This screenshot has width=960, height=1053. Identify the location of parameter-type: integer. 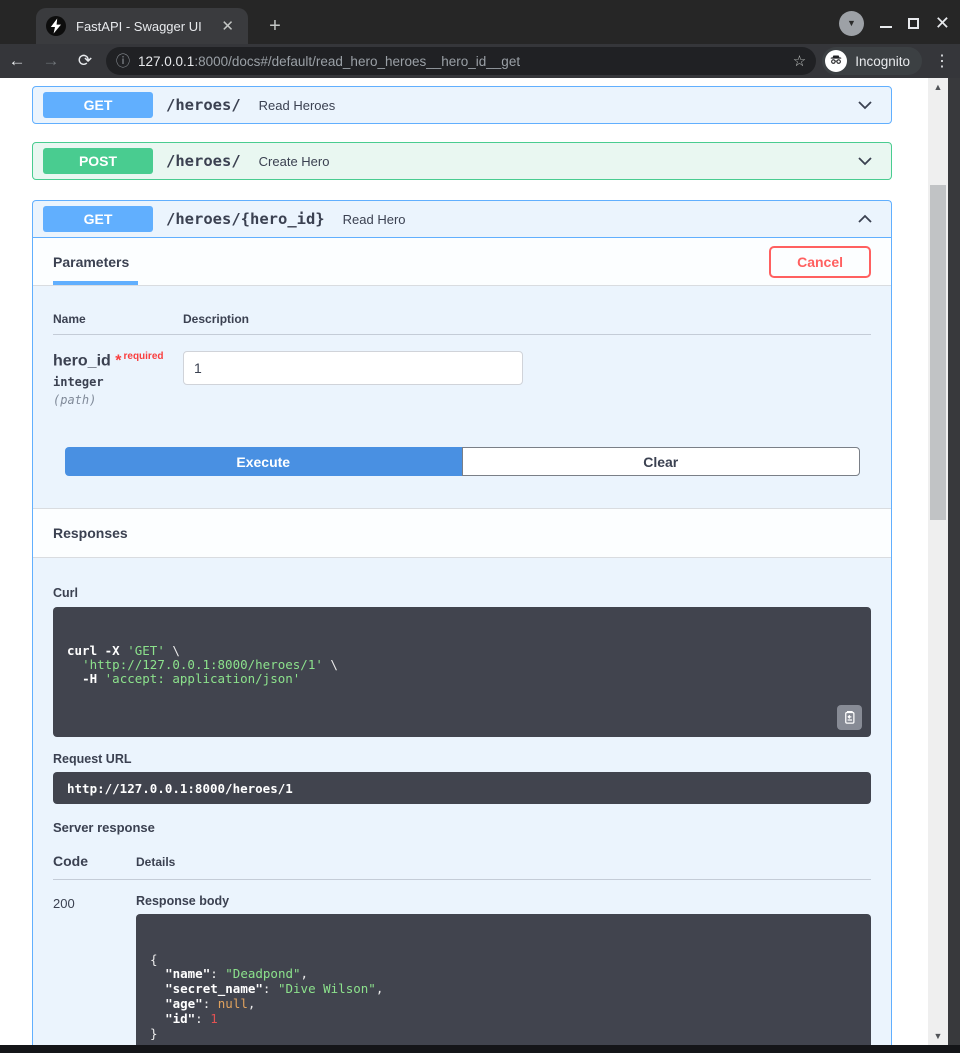
(78, 382).